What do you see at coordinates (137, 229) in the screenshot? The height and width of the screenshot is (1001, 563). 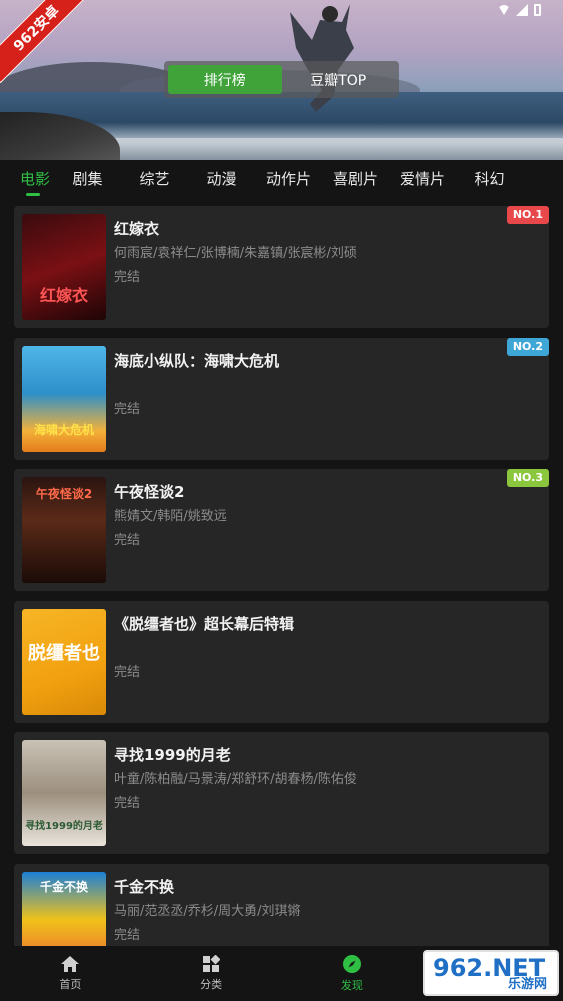 I see `movie-title: 红嫁衣` at bounding box center [137, 229].